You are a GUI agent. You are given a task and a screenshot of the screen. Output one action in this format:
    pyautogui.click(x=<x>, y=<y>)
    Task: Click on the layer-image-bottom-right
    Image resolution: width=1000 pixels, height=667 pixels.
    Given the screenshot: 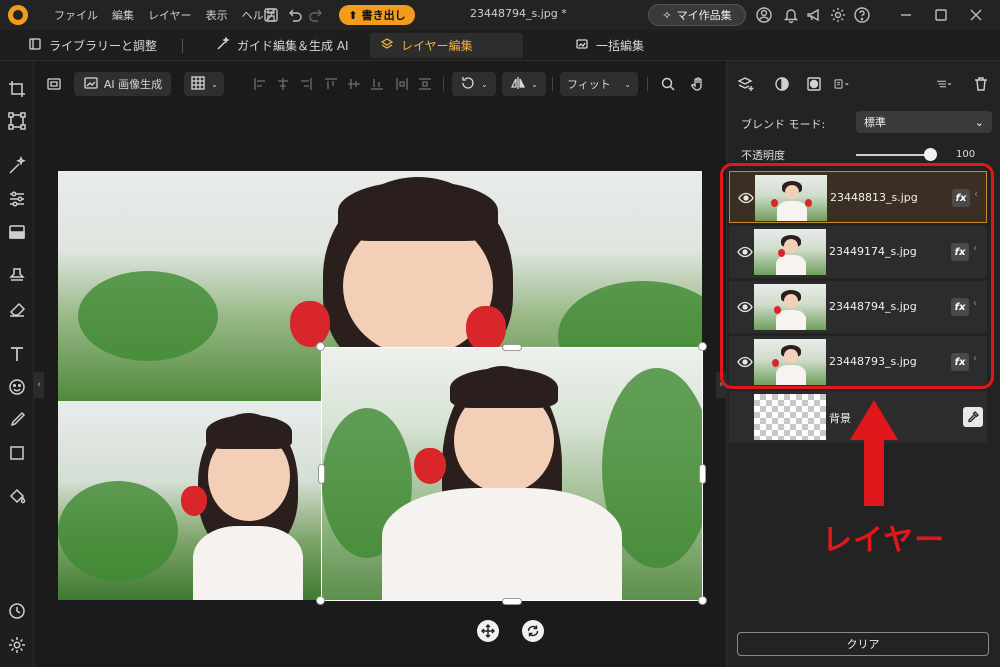 What is the action you would take?
    pyautogui.click(x=512, y=474)
    